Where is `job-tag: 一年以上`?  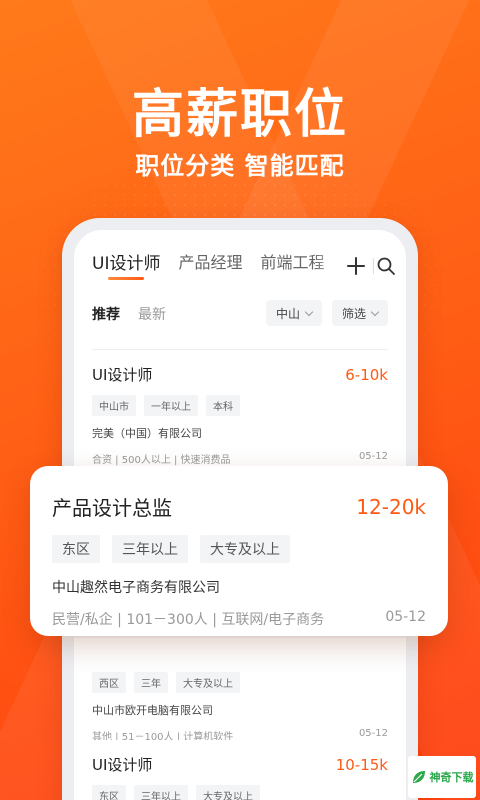 job-tag: 一年以上 is located at coordinates (171, 405).